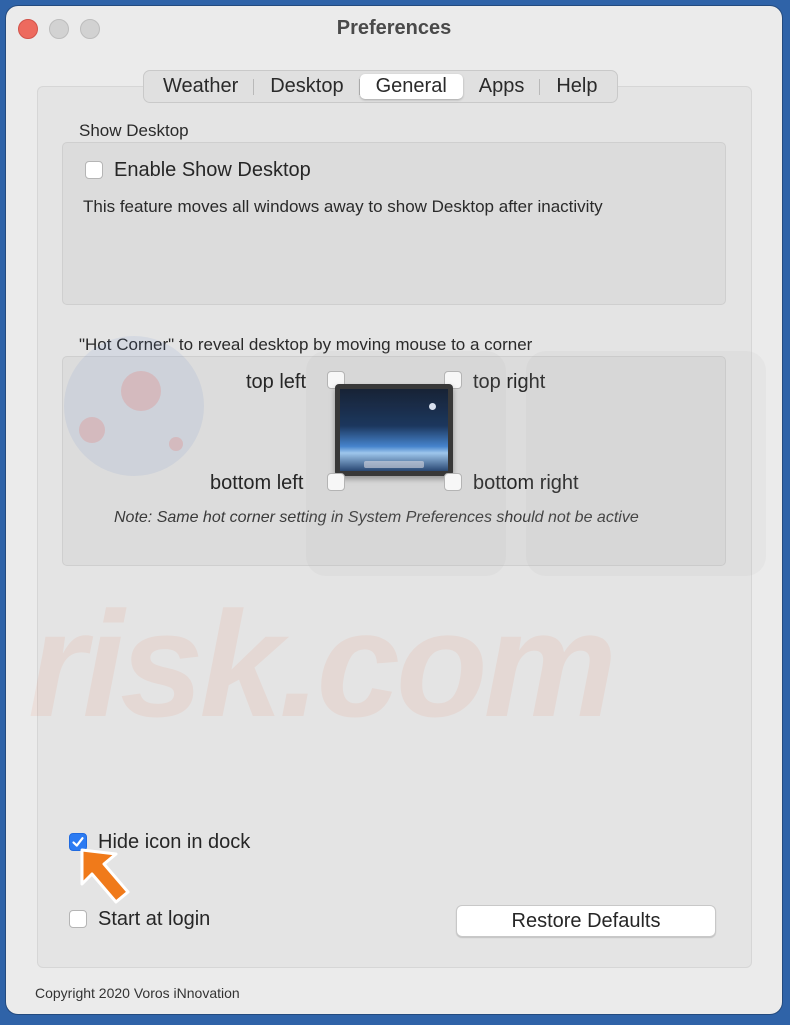 This screenshot has width=790, height=1025. Describe the element at coordinates (411, 86) in the screenshot. I see `tab-general: General` at that location.